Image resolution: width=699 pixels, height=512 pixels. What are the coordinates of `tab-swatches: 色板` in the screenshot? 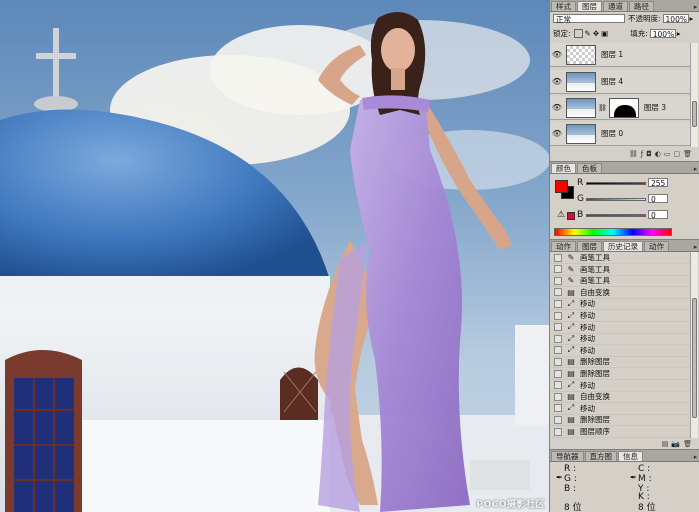 It's located at (589, 168).